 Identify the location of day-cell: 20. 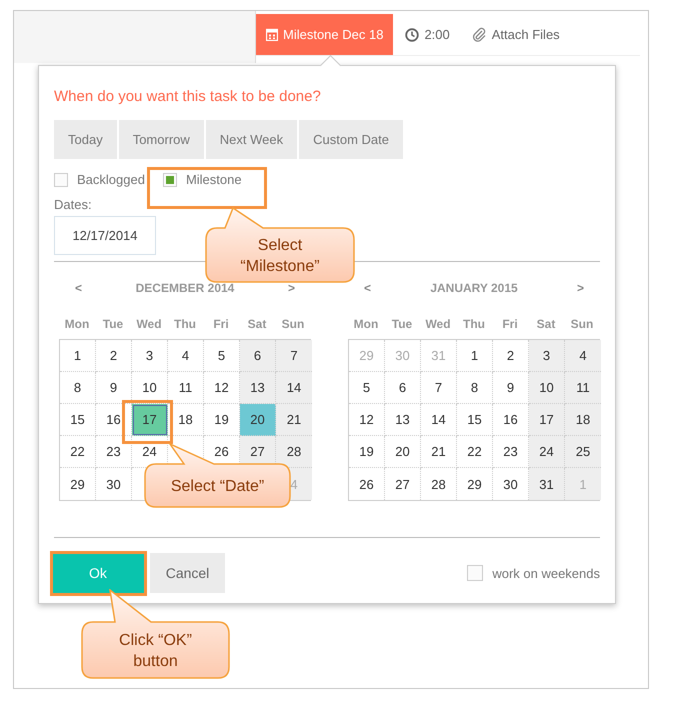
(403, 452).